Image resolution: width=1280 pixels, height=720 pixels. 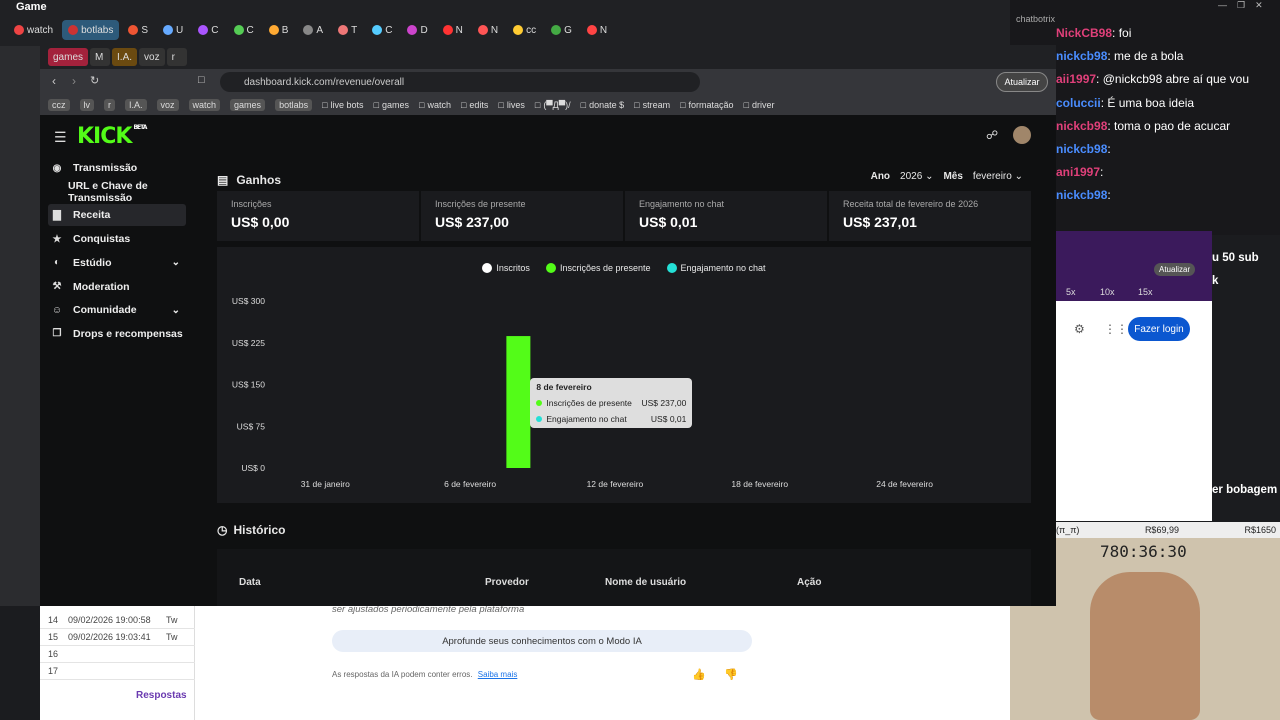 I want to click on bookmark-item: voz, so click(x=167, y=105).